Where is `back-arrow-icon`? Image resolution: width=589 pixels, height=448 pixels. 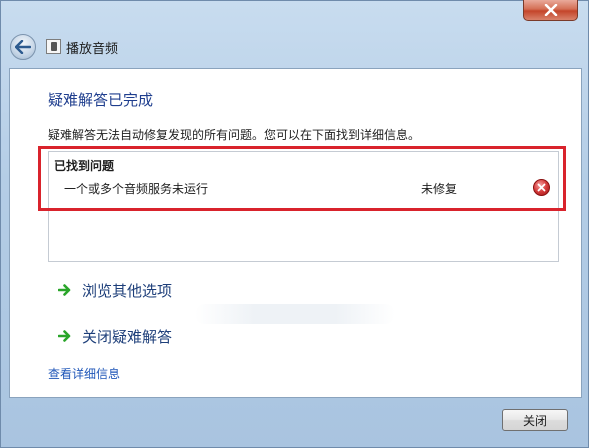 back-arrow-icon is located at coordinates (23, 47).